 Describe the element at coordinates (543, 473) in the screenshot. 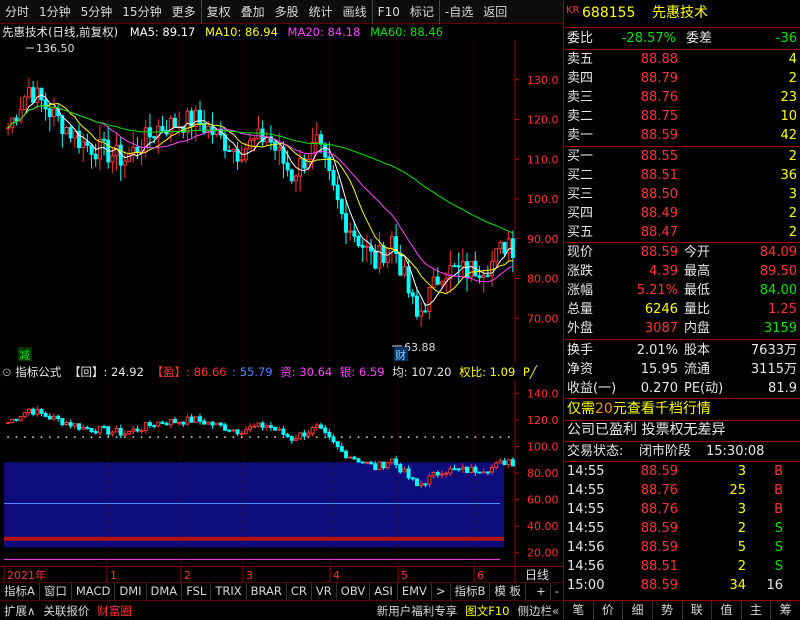

I see `y-tick-label: 80.00` at that location.